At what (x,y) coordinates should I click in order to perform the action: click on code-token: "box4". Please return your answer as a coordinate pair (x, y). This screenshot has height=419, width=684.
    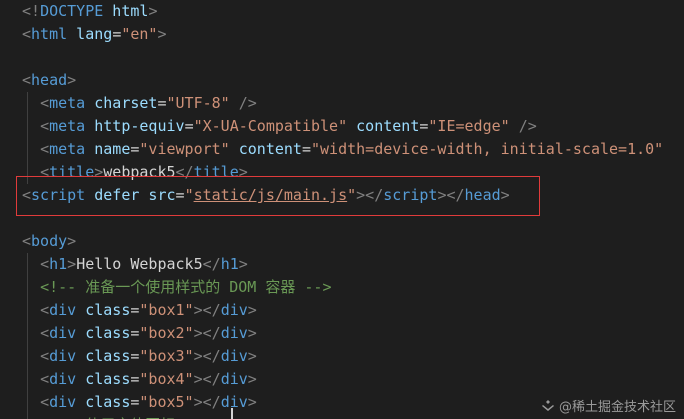
    Looking at the image, I should click on (166, 379).